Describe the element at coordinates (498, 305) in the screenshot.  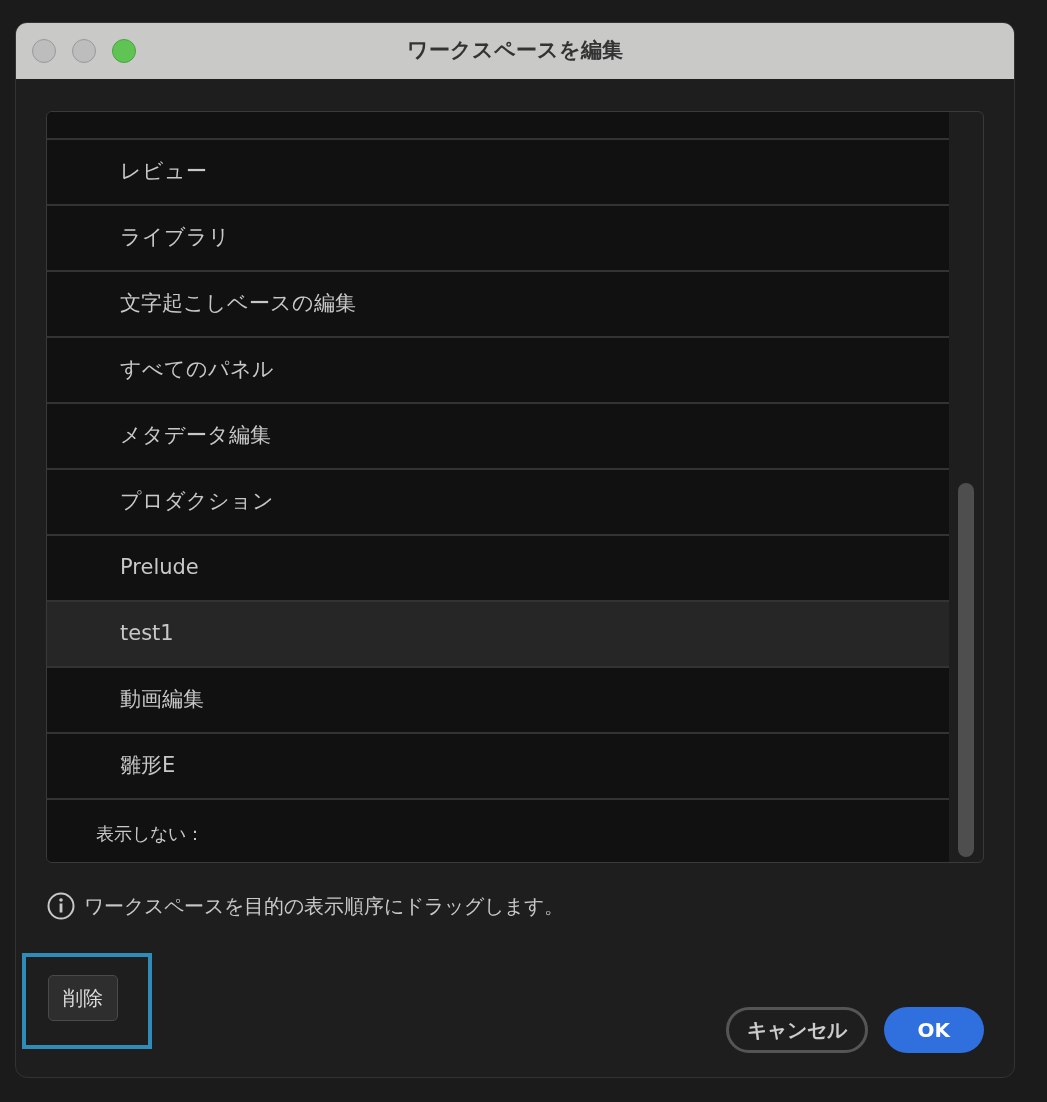
I see `workspace-item: 文字起こしベースの編集` at that location.